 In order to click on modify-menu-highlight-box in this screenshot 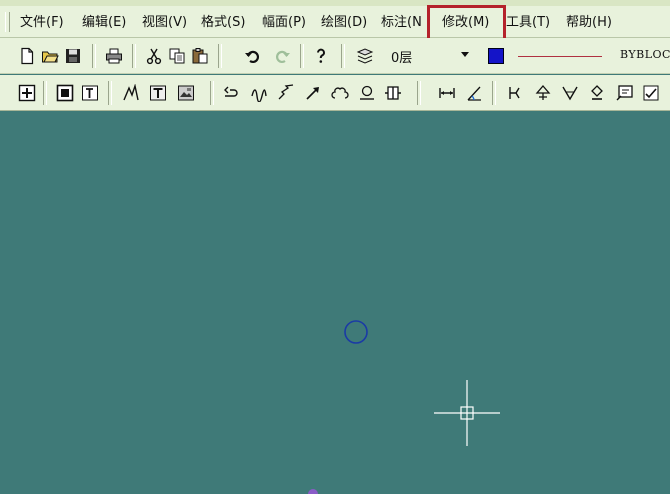, I will do `click(466, 23)`.